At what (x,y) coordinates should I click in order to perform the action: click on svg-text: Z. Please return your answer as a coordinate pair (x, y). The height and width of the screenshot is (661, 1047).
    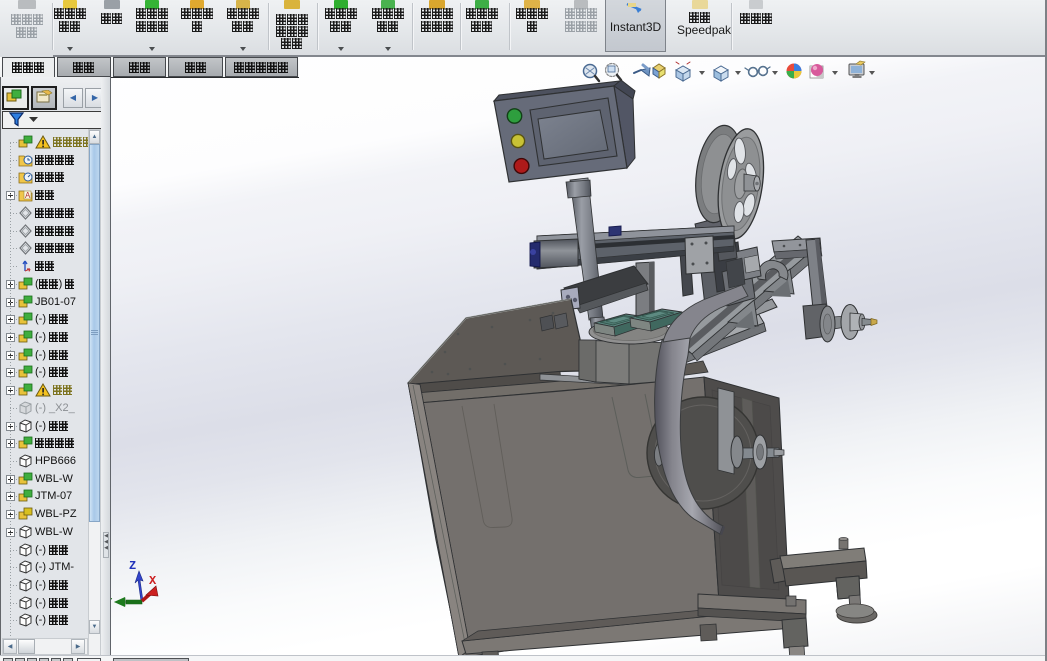
    Looking at the image, I should click on (132, 566).